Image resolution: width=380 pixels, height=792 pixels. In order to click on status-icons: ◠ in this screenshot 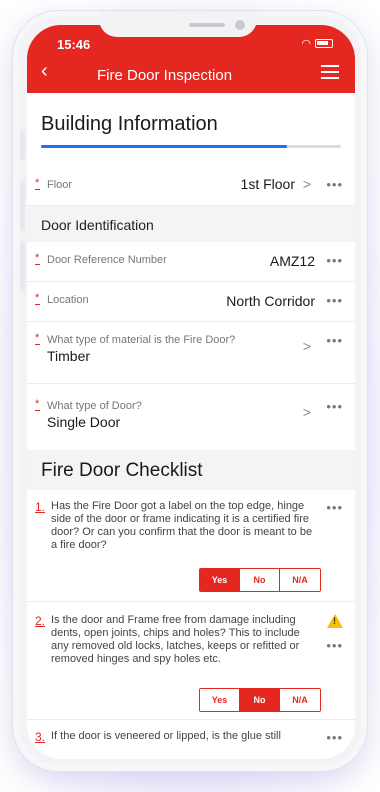, I will do `click(317, 43)`.